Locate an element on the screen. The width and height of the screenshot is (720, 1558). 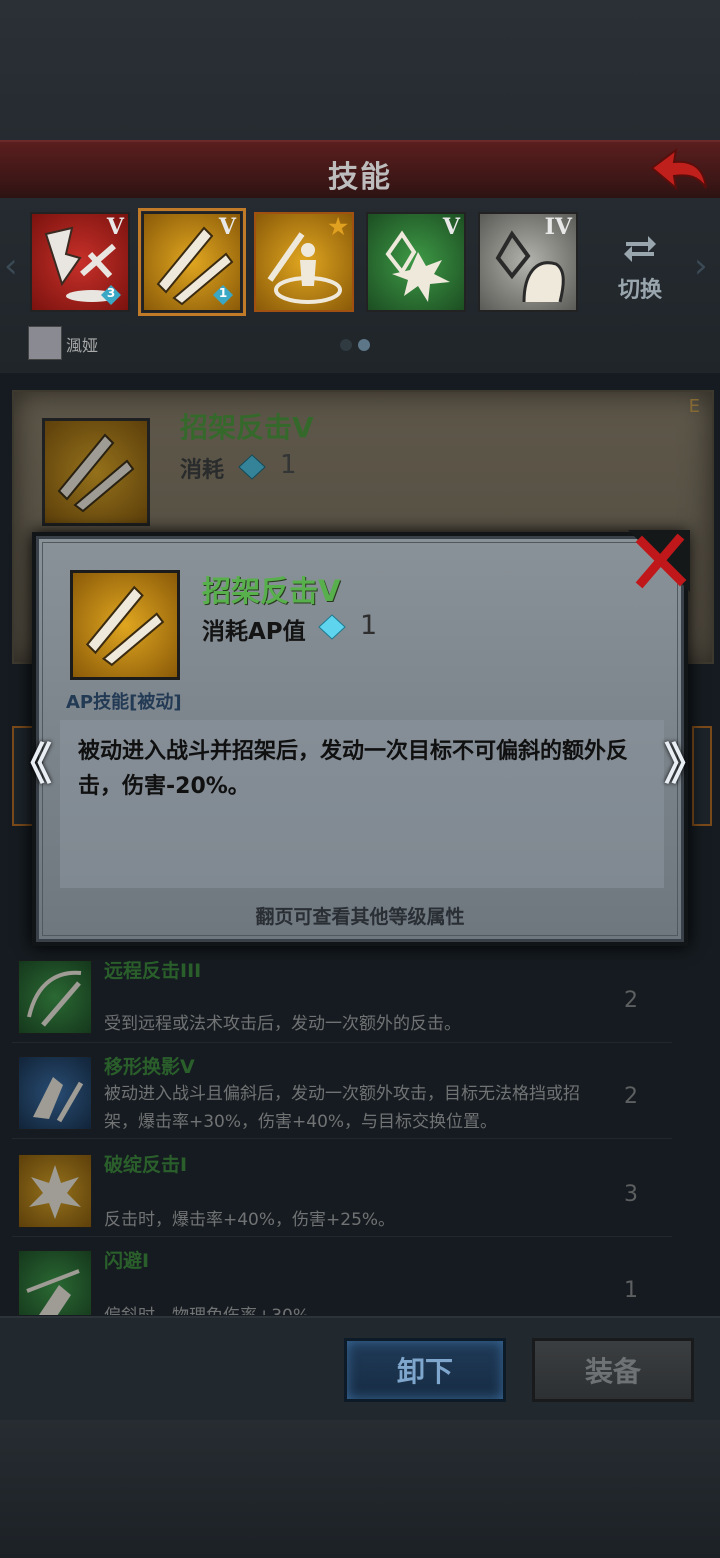
page-hint: 翻页可查看其他等级属性 is located at coordinates (360, 917).